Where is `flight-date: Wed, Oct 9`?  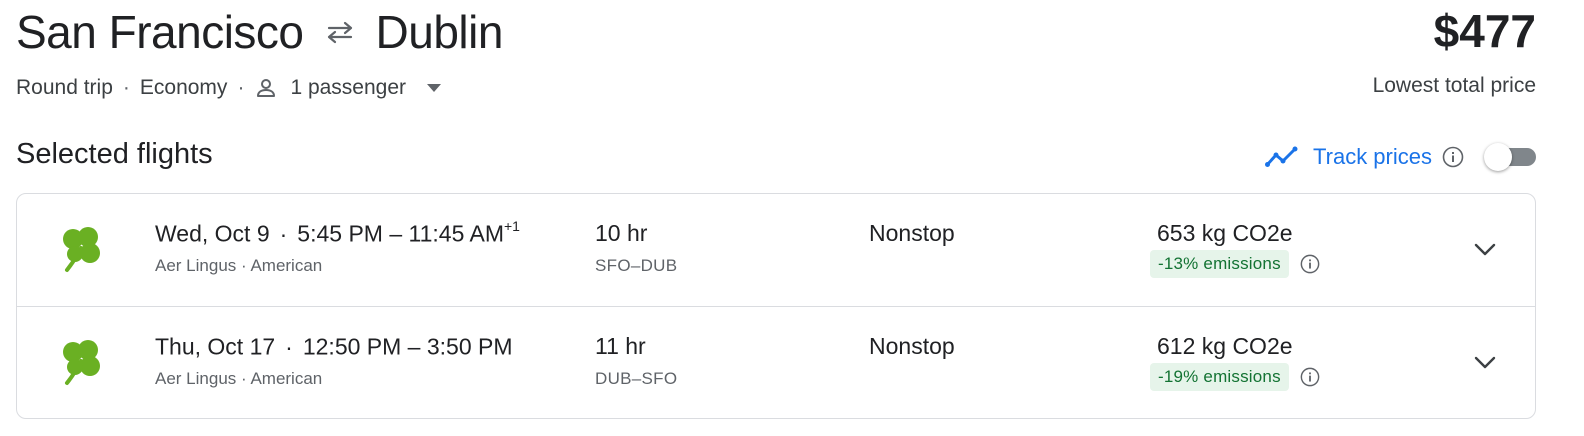 flight-date: Wed, Oct 9 is located at coordinates (212, 233).